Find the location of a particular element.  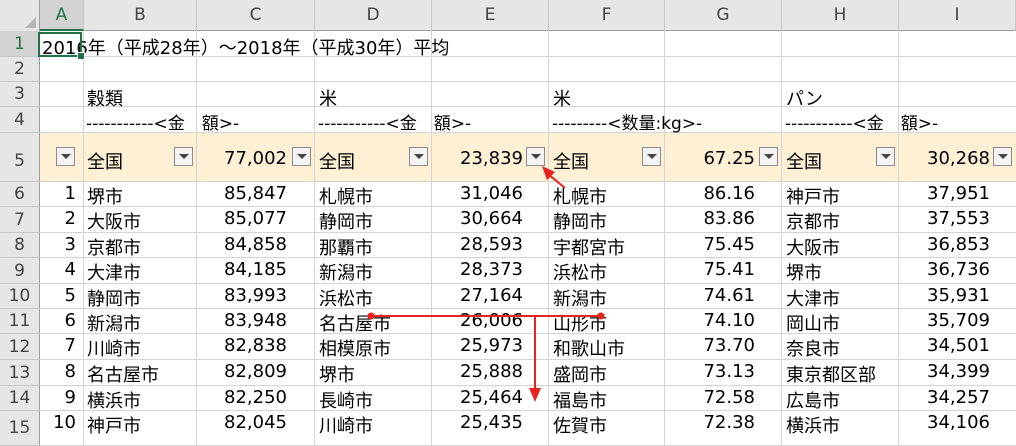

city-cell: 札幌市 is located at coordinates (374, 196).